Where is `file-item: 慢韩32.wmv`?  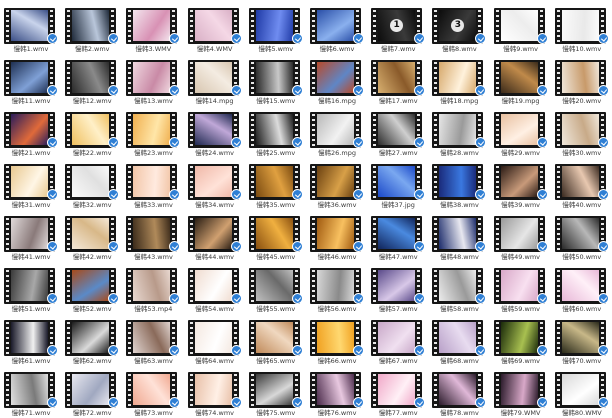
file-item: 慢韩32.wmv is located at coordinates (92, 183).